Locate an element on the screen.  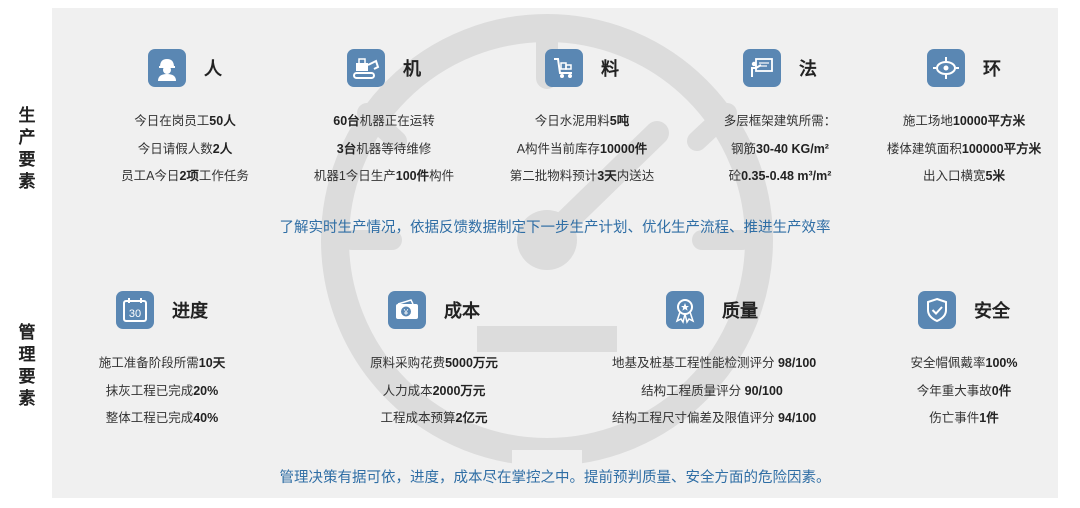
stat-value: 100000平方米 is located at coordinates (1001, 148).